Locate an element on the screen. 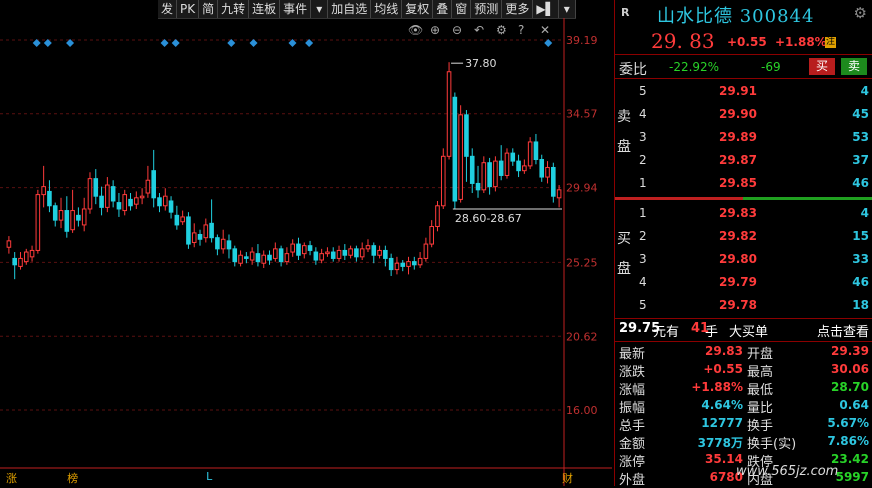 The image size is (872, 488). bid-row: 2 29.82 15 is located at coordinates (753, 236).